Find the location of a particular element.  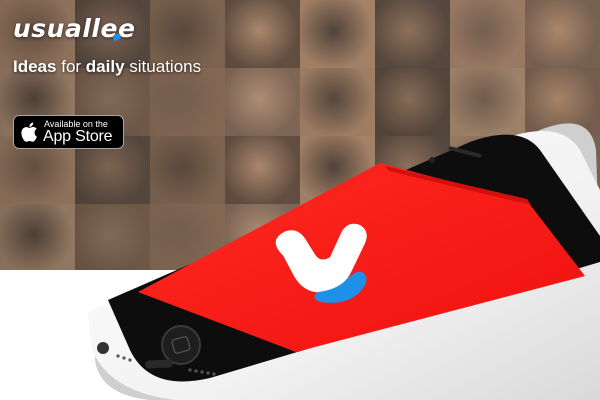

home-button is located at coordinates (181, 345).